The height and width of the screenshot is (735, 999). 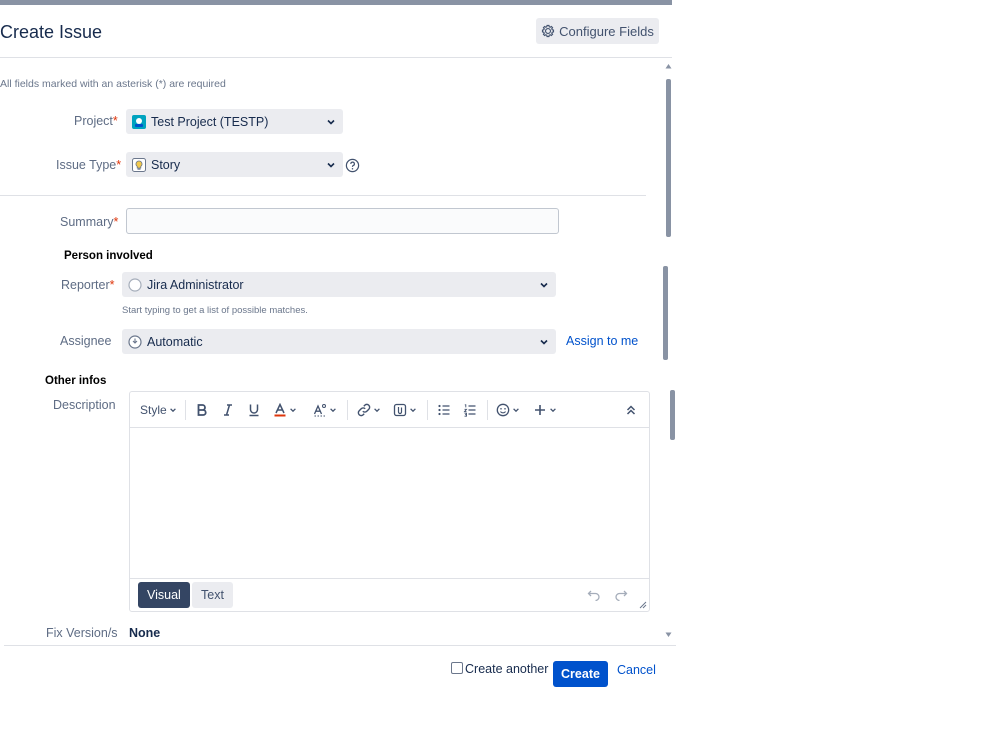 I want to click on assignee-label: Assignee, so click(x=86, y=341).